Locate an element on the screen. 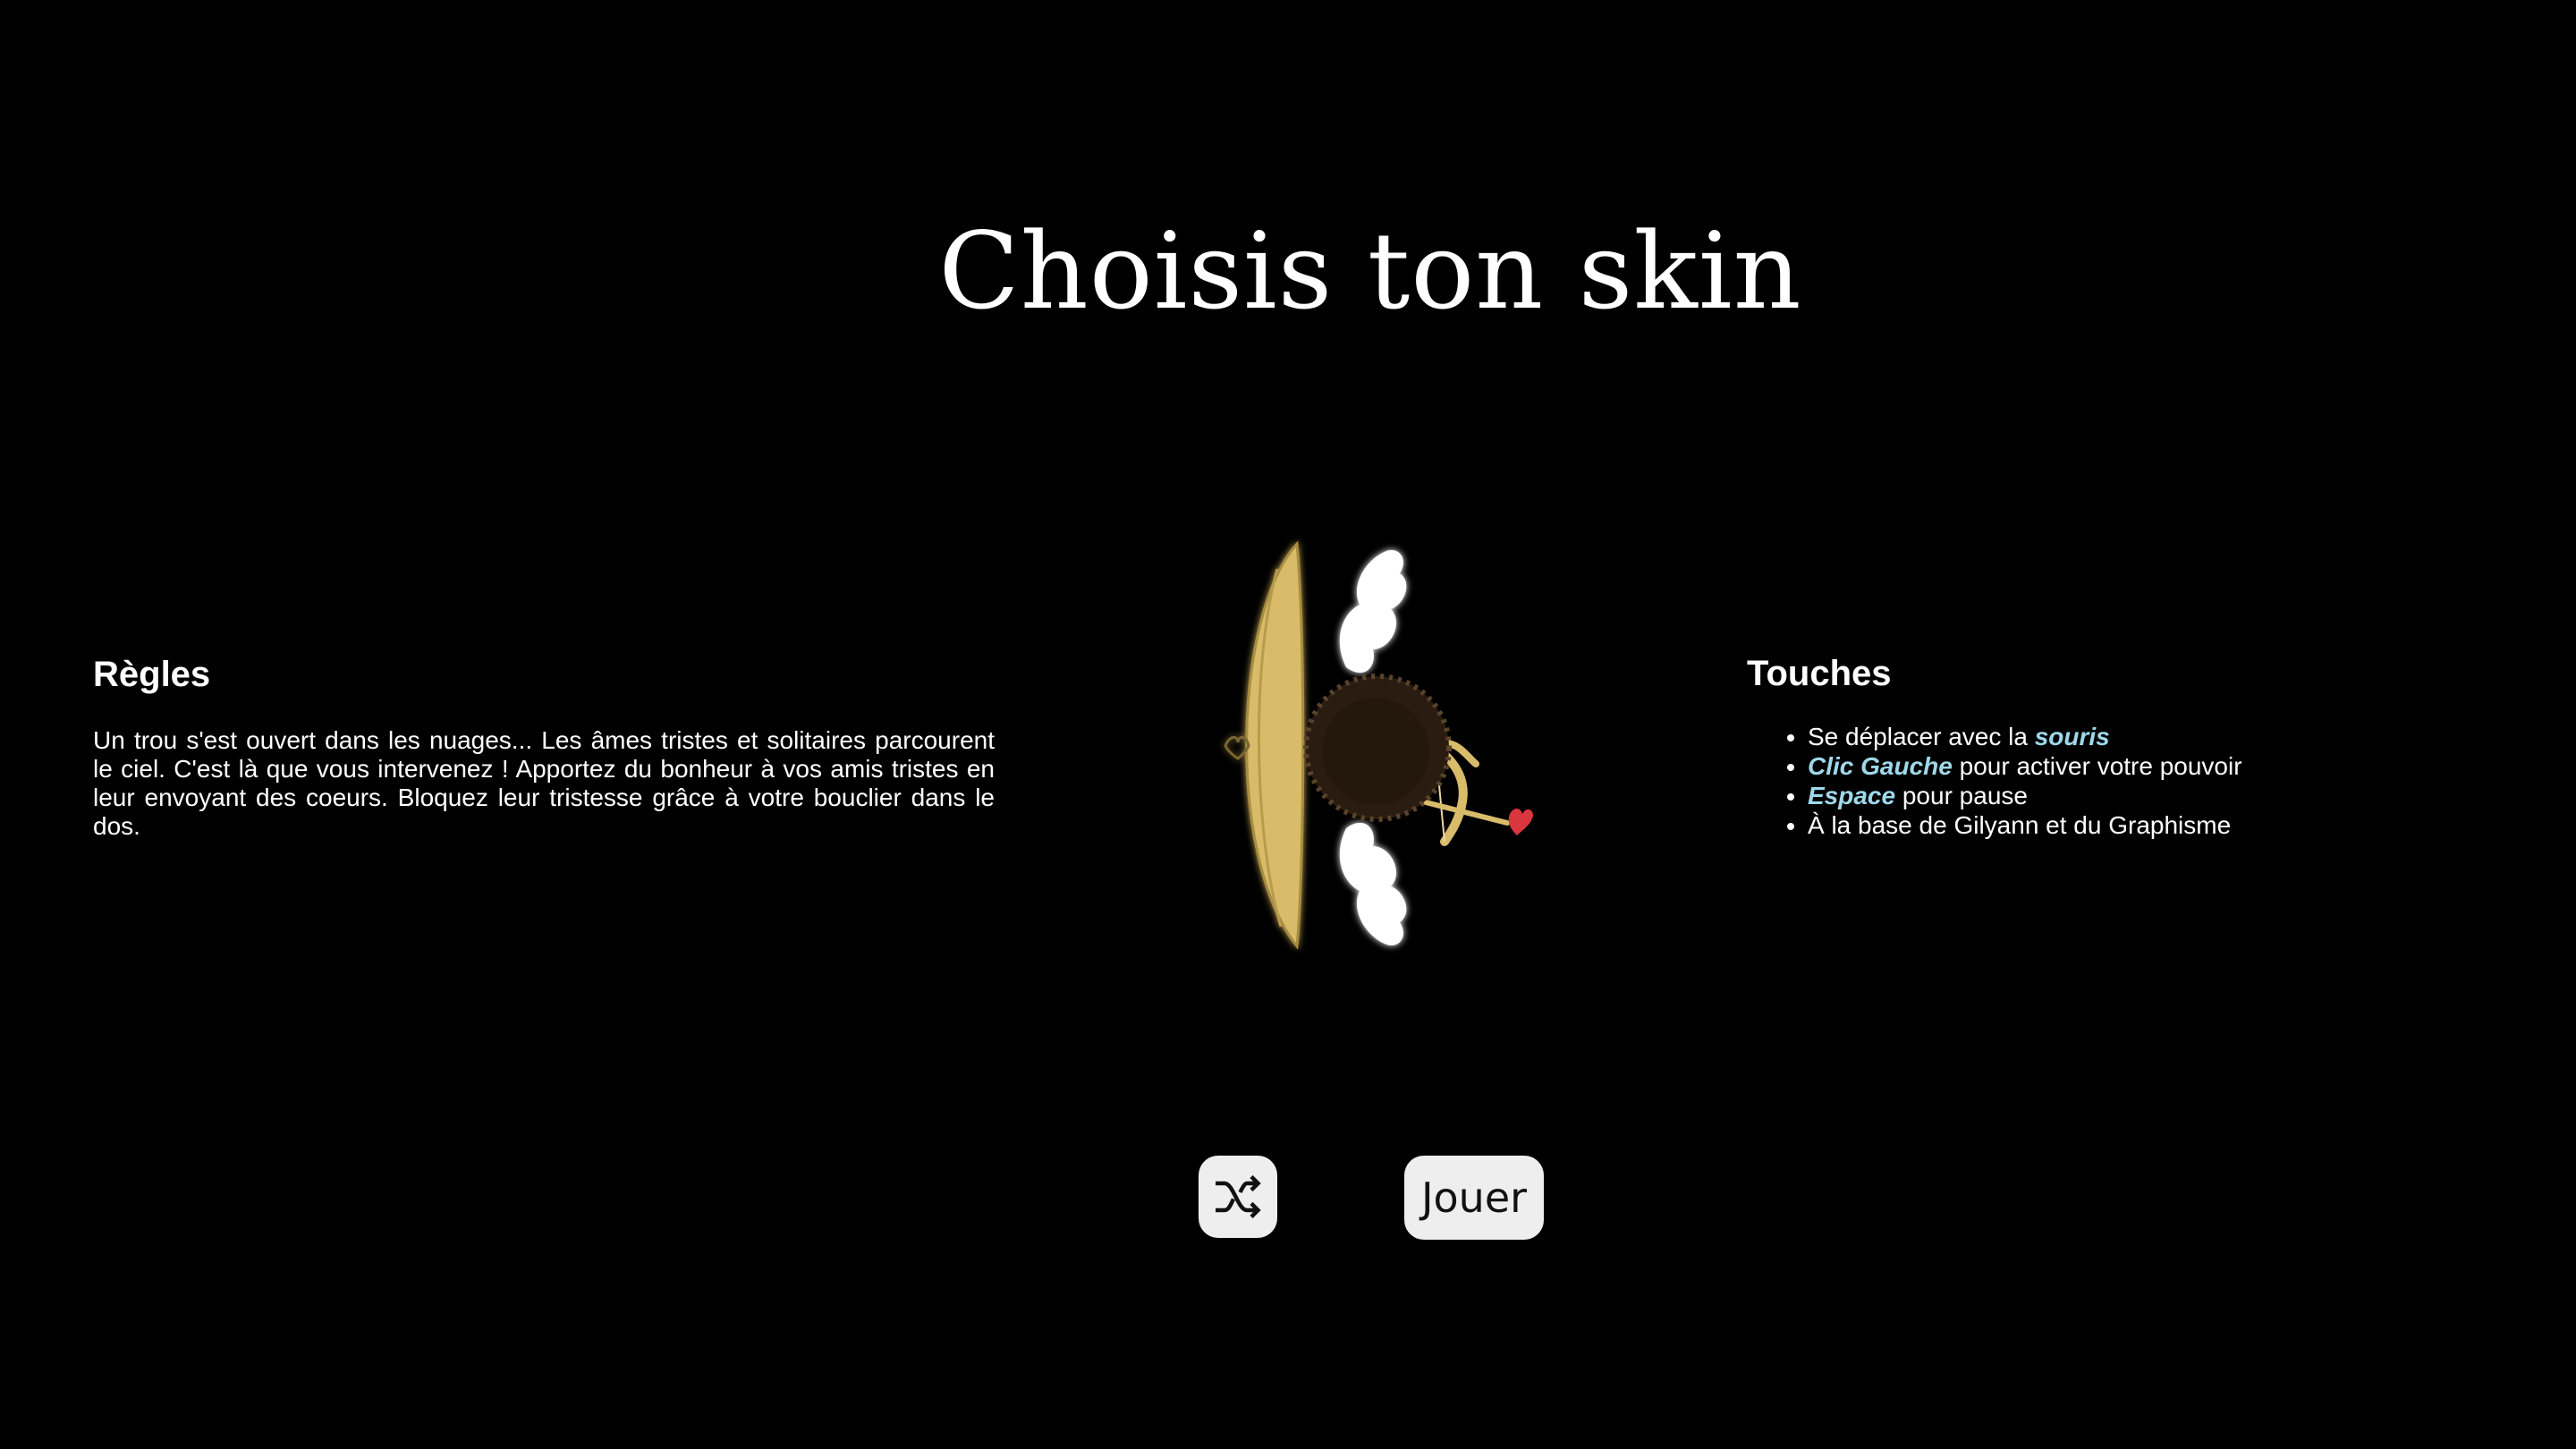 This screenshot has width=2576, height=1449. wing-top-icon is located at coordinates (1373, 612).